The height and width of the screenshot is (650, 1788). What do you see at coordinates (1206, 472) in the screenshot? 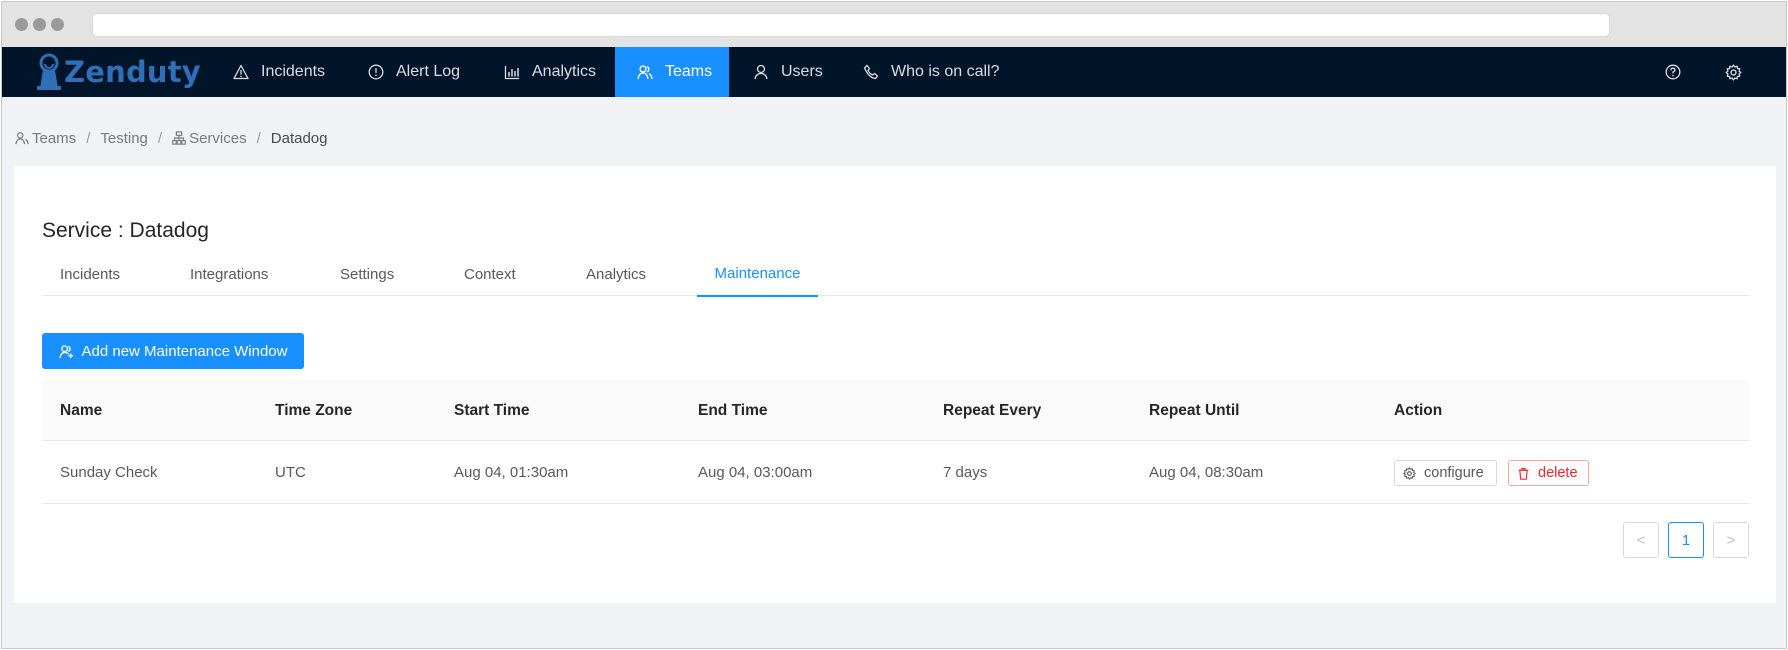
I see `cell-repeat-until: Aug 04, 08:30am` at bounding box center [1206, 472].